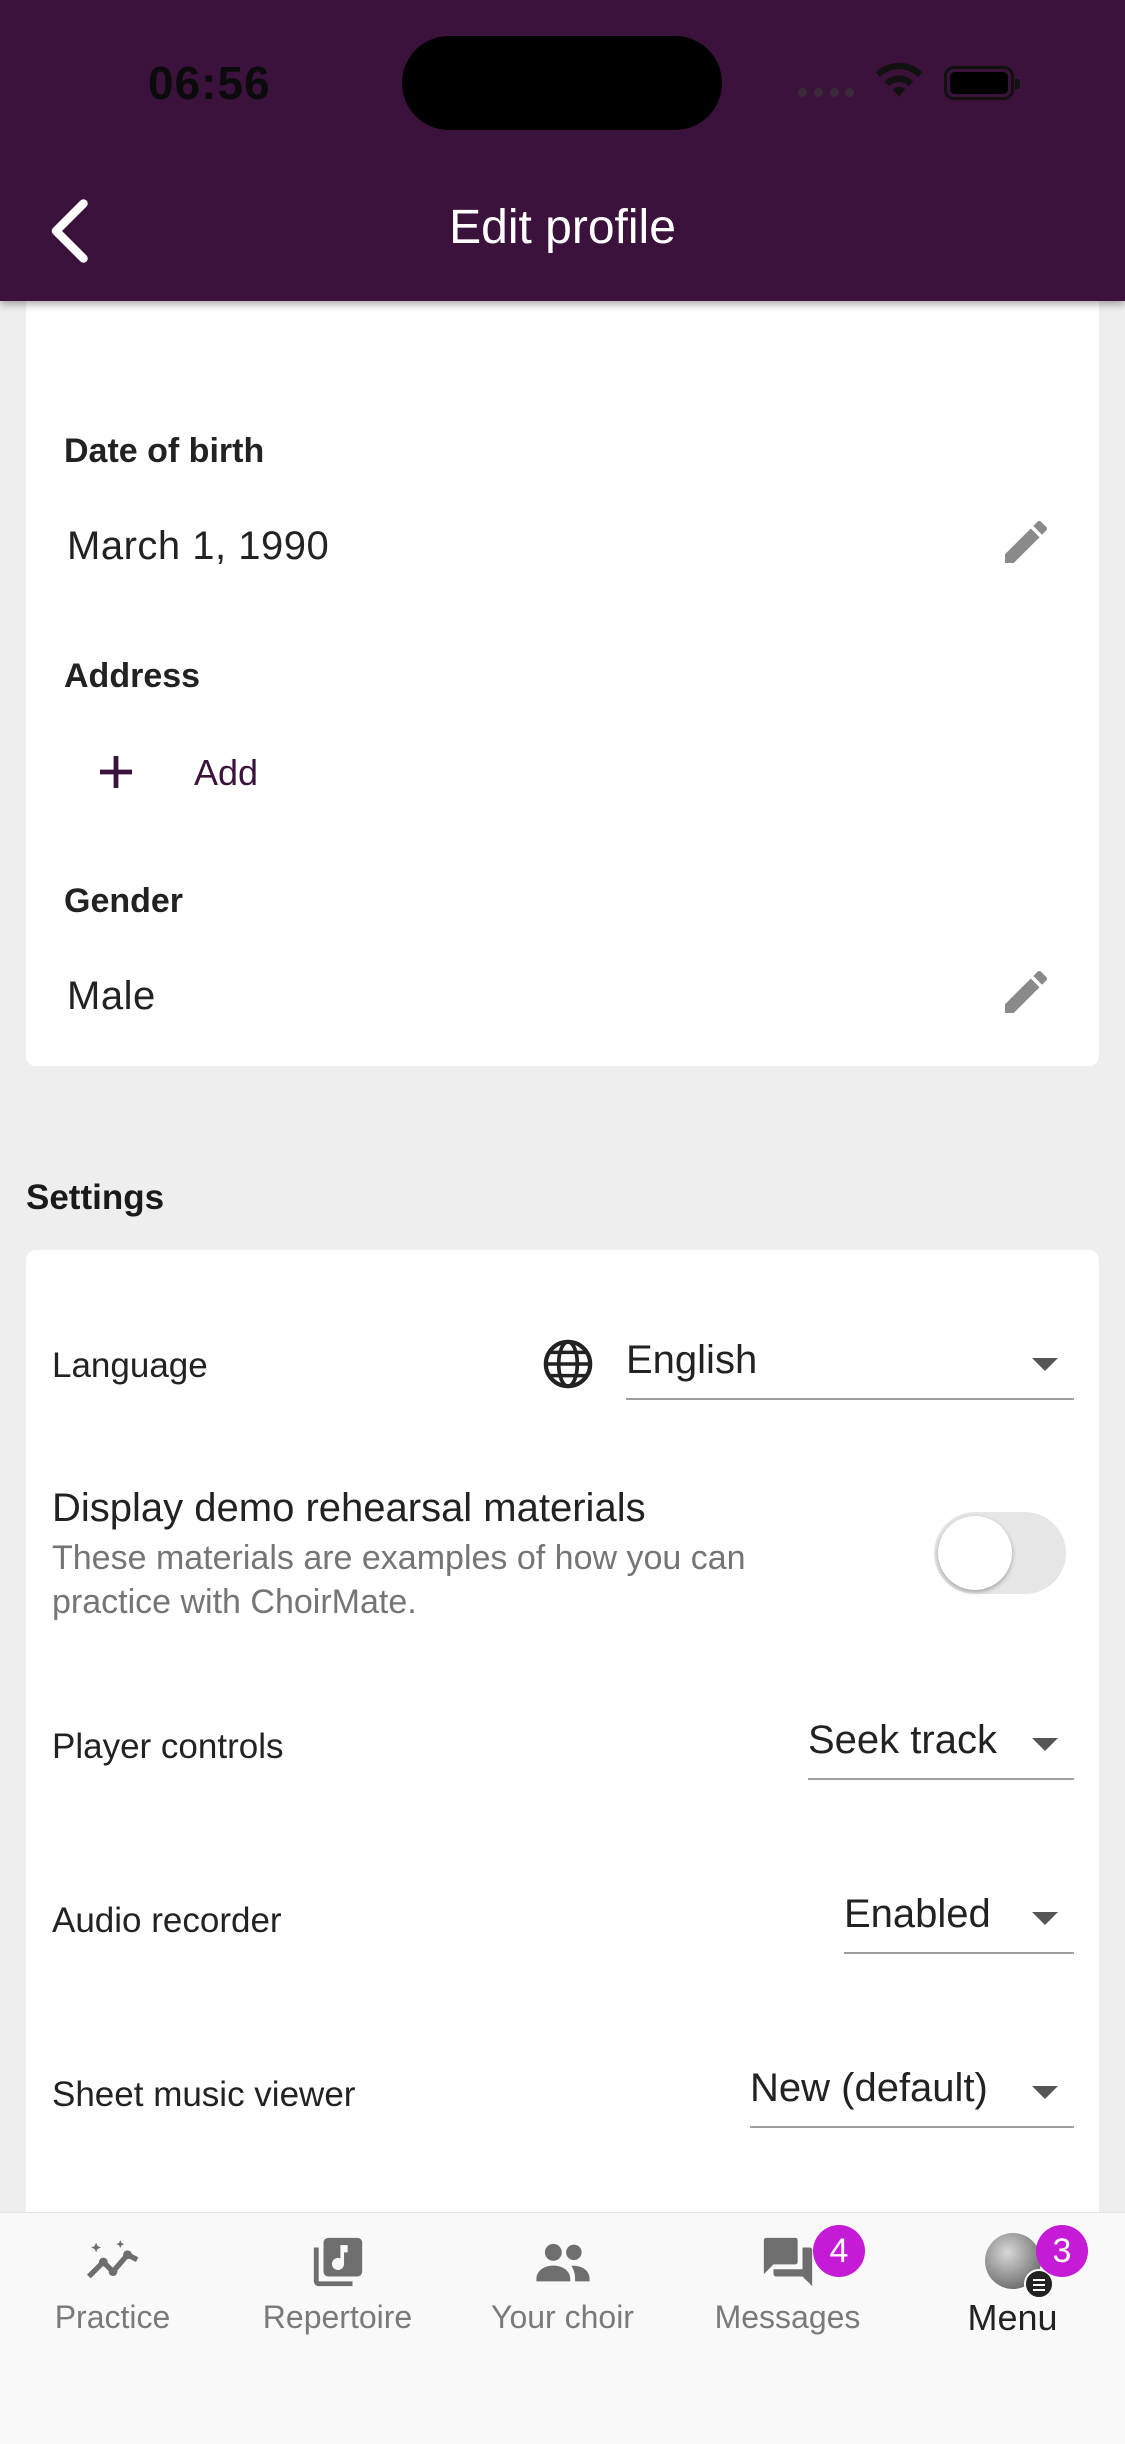  I want to click on nav-item-repertoire: Repertoire, so click(337, 2288).